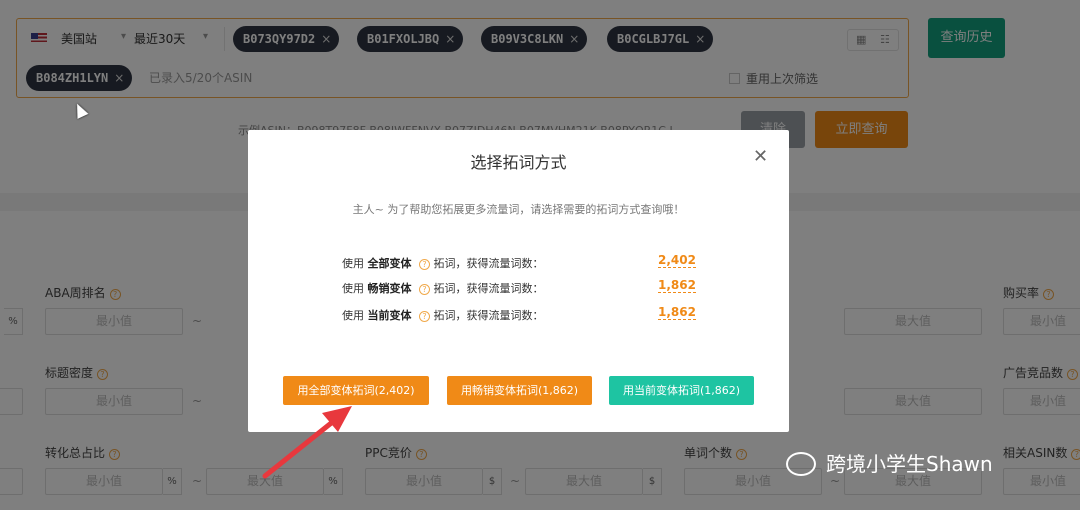 The image size is (1080, 510). What do you see at coordinates (801, 464) in the screenshot?
I see `wechat-icon` at bounding box center [801, 464].